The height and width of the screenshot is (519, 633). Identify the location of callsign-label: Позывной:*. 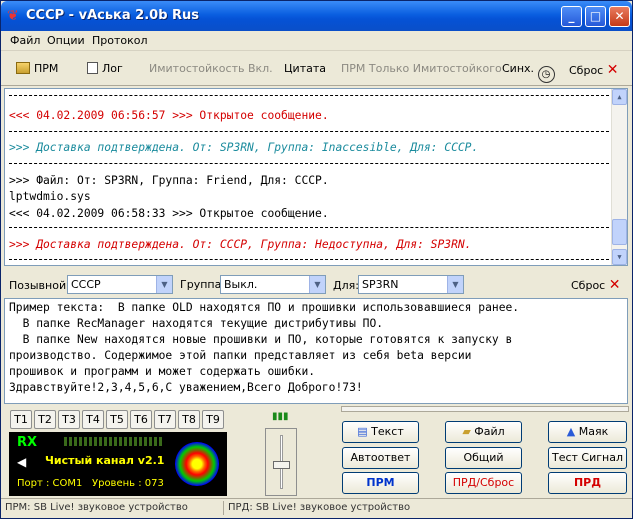
(41, 285).